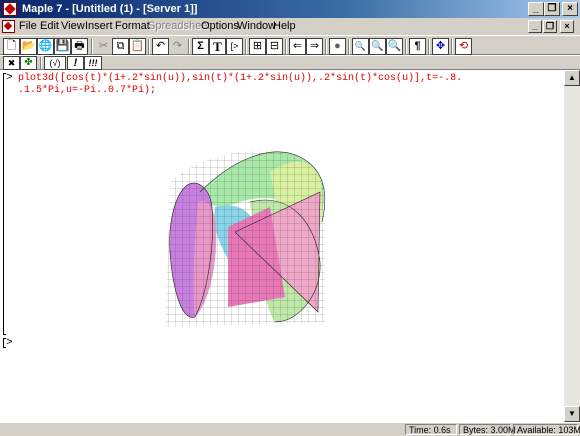 This screenshot has height=436, width=580. Describe the element at coordinates (546, 429) in the screenshot. I see `status-available: Available: 103M` at that location.